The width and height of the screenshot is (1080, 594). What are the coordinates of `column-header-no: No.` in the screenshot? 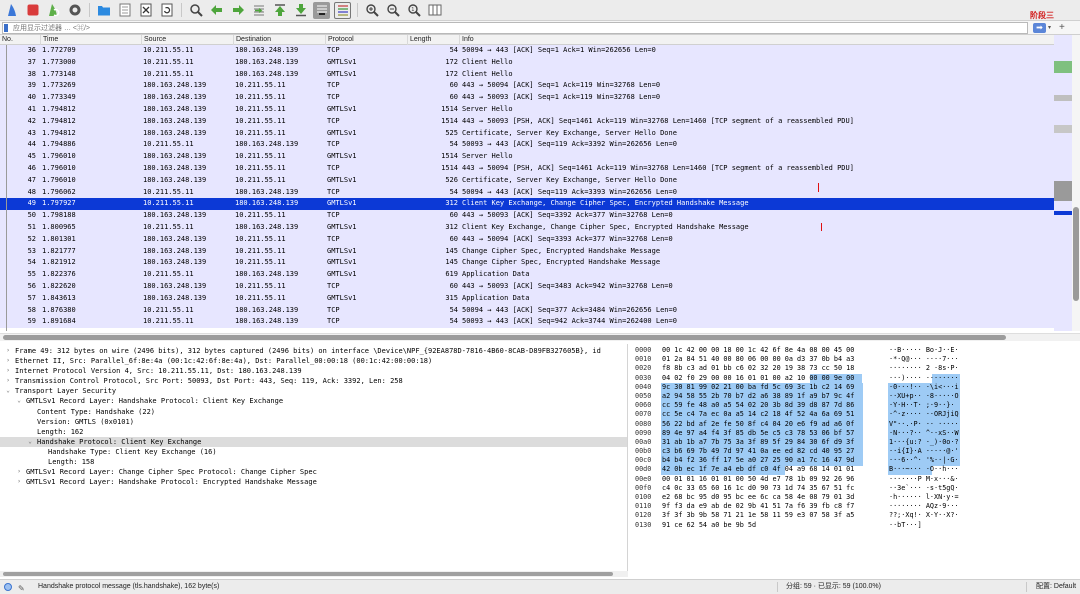 It's located at (20, 40).